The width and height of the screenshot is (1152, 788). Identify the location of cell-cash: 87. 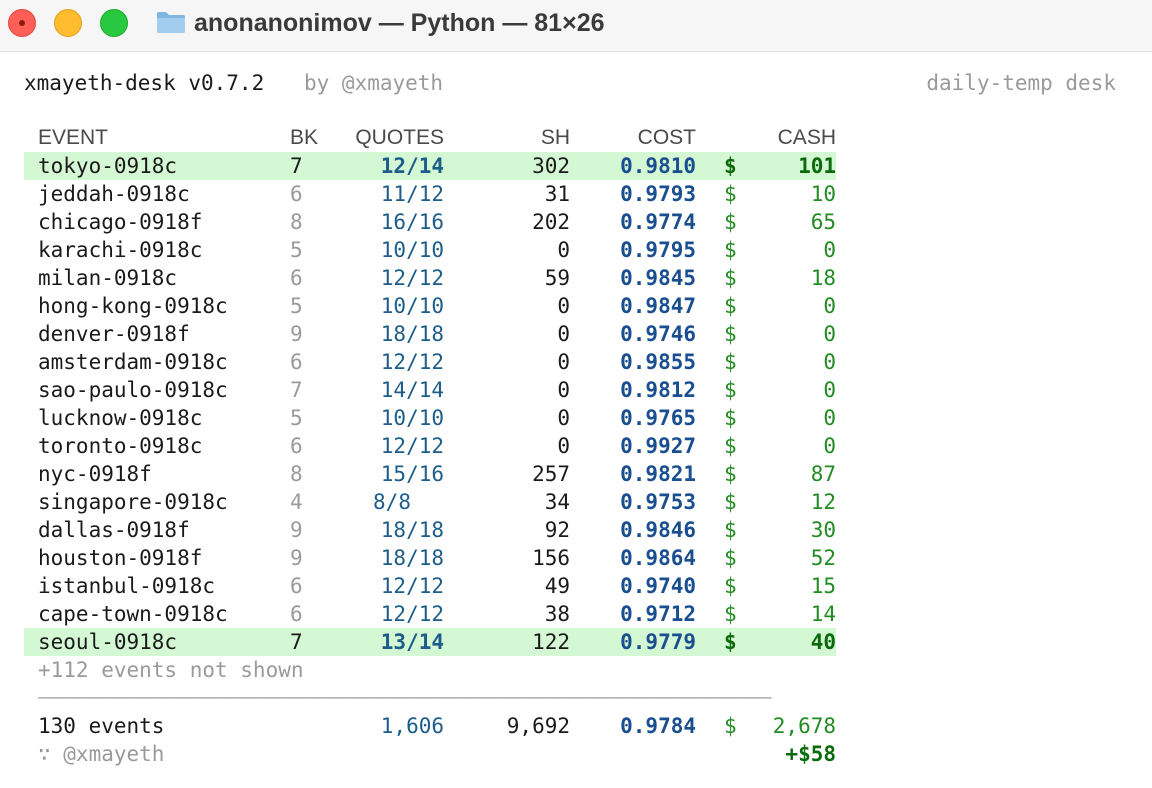
(823, 474).